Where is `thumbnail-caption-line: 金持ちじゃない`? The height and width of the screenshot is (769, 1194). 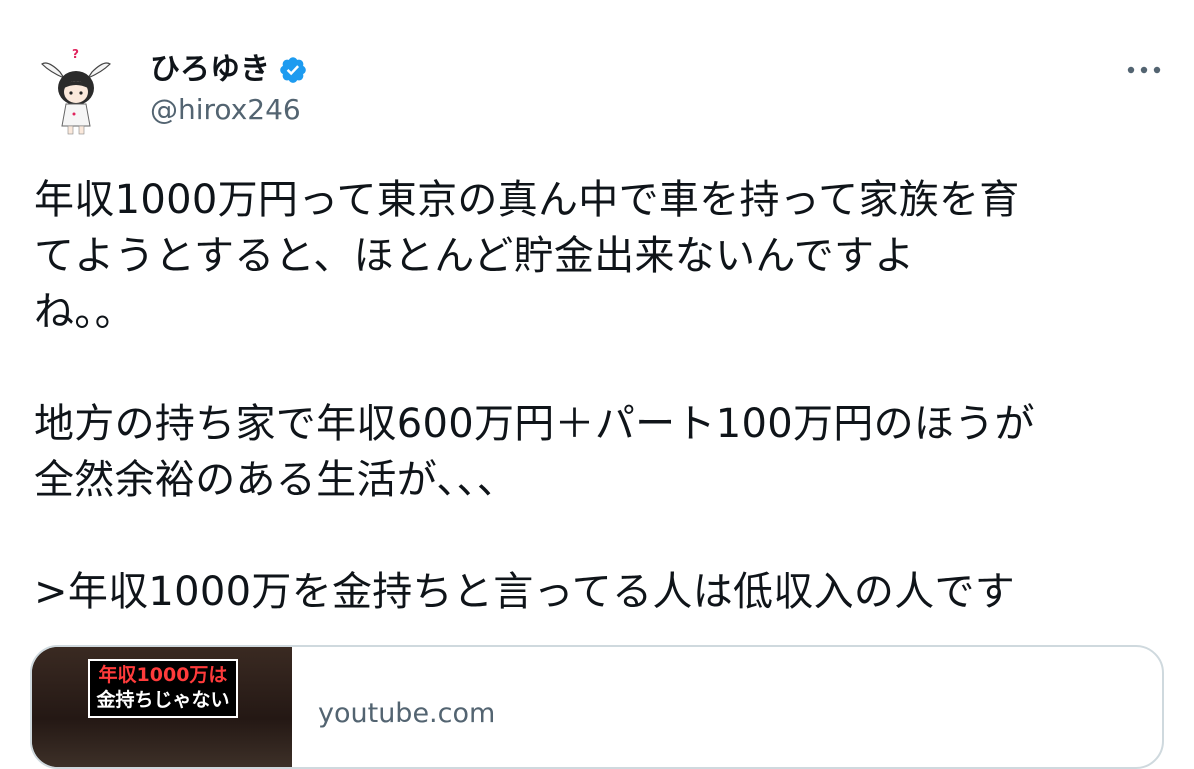 thumbnail-caption-line: 金持ちじゃない is located at coordinates (163, 700).